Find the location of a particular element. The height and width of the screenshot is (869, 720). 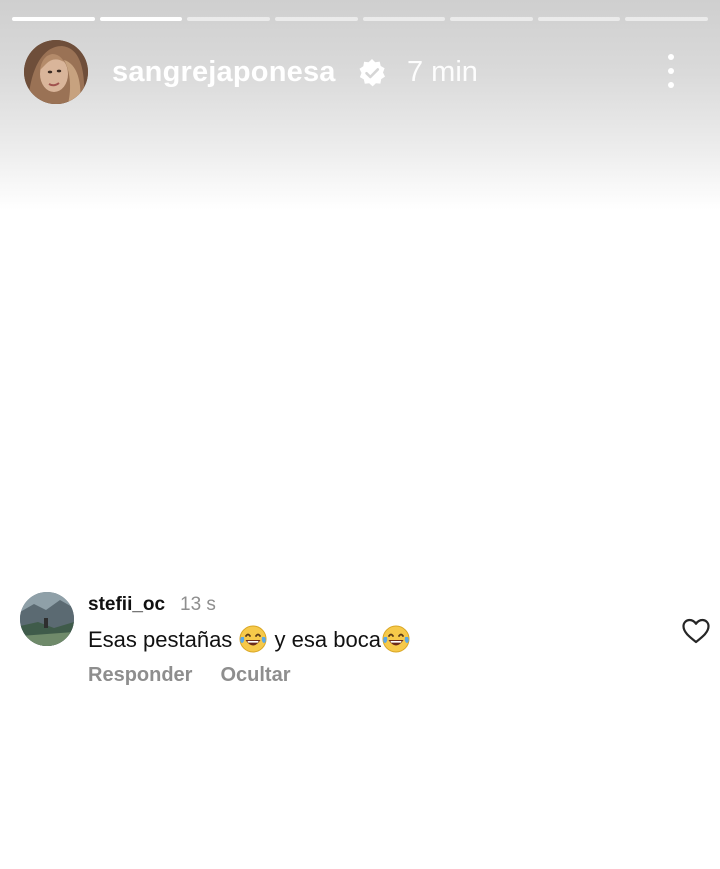

reply-button: Responder is located at coordinates (140, 675).